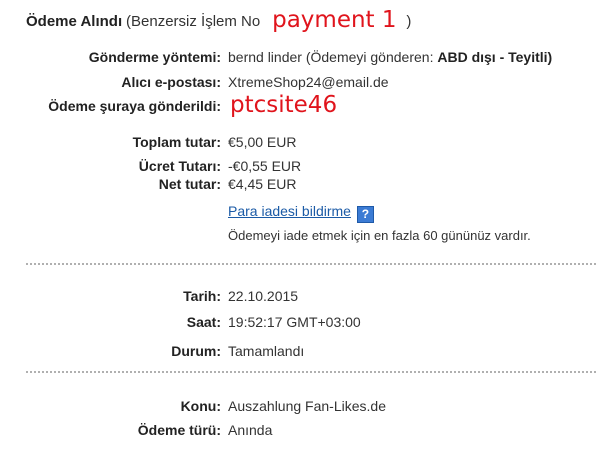 The height and width of the screenshot is (455, 596). I want to click on refund-container: Para iadesi bildirme?, so click(301, 213).